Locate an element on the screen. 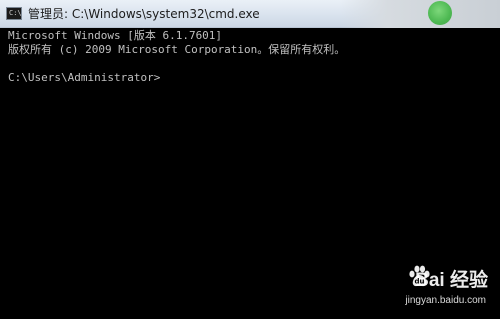 This screenshot has width=500, height=319. title-bar: C:\ 管理员: C:\Windows\system32\cmd.exe is located at coordinates (250, 14).